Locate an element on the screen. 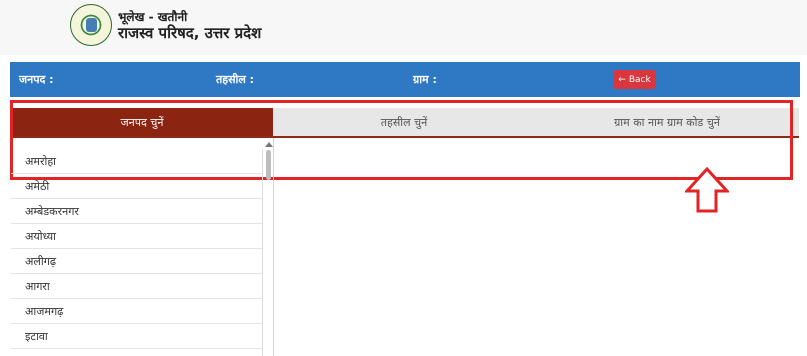 The width and height of the screenshot is (807, 356). list-item: अमेठी is located at coordinates (136, 186).